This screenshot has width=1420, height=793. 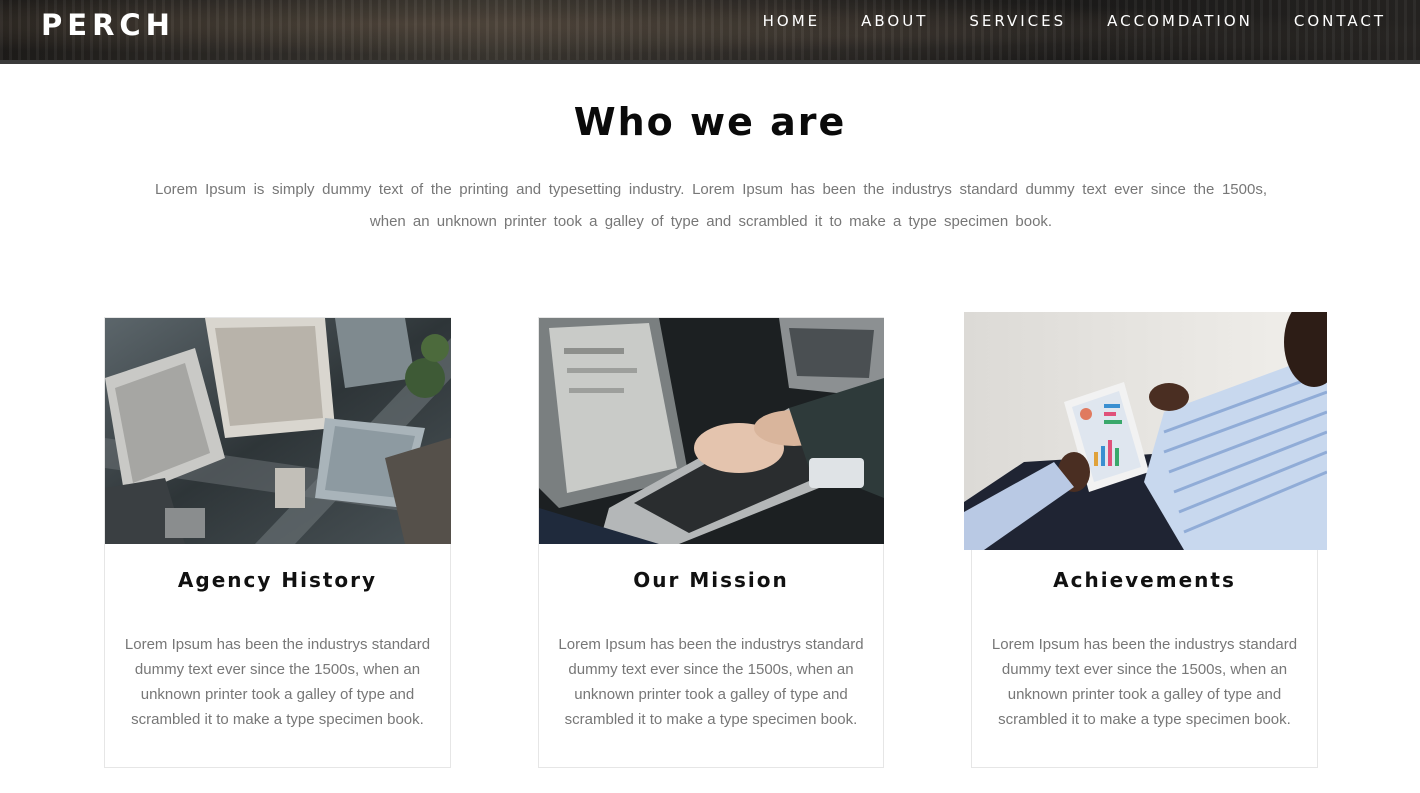 I want to click on nav-item-about: ABOUT, so click(x=894, y=21).